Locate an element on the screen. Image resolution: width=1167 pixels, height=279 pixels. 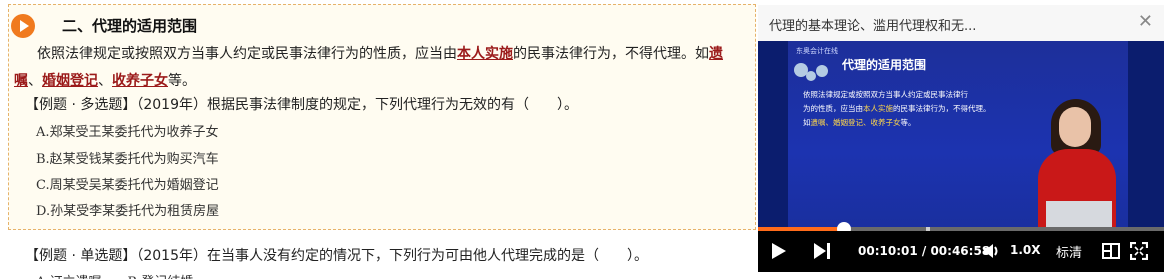
slide-title: 代理的适用范围 is located at coordinates (884, 65).